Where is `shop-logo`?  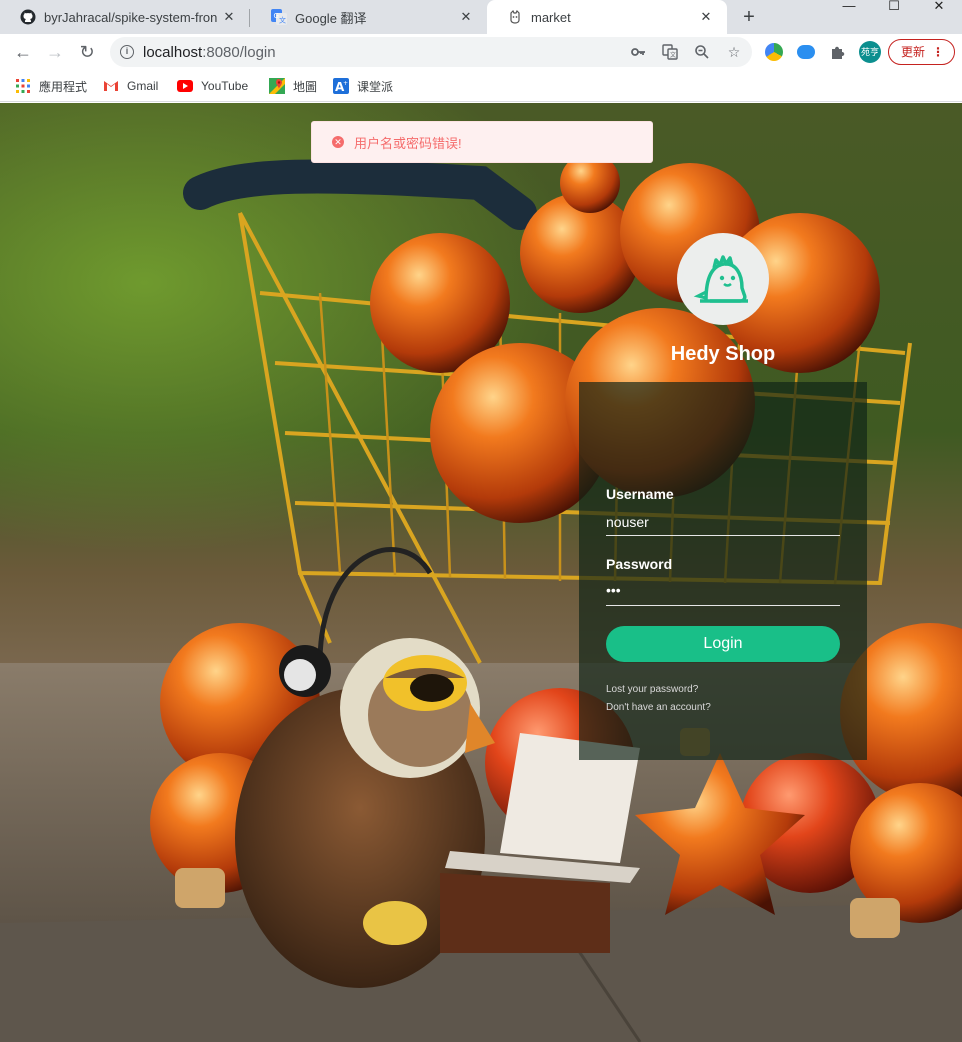
shop-logo is located at coordinates (723, 279).